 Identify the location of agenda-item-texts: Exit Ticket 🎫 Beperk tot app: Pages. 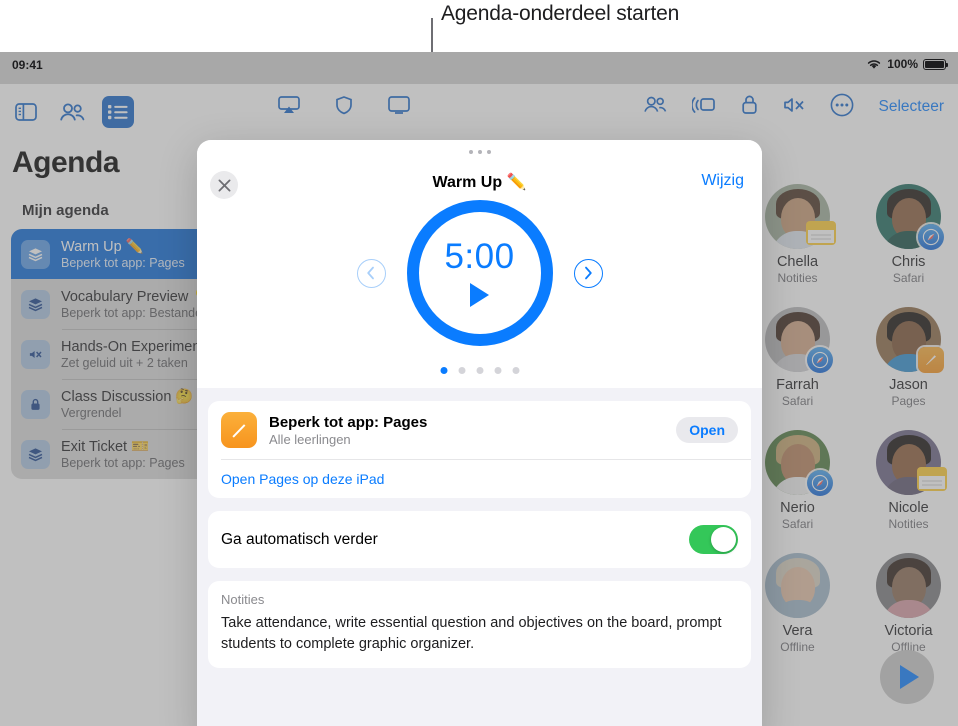
(123, 454).